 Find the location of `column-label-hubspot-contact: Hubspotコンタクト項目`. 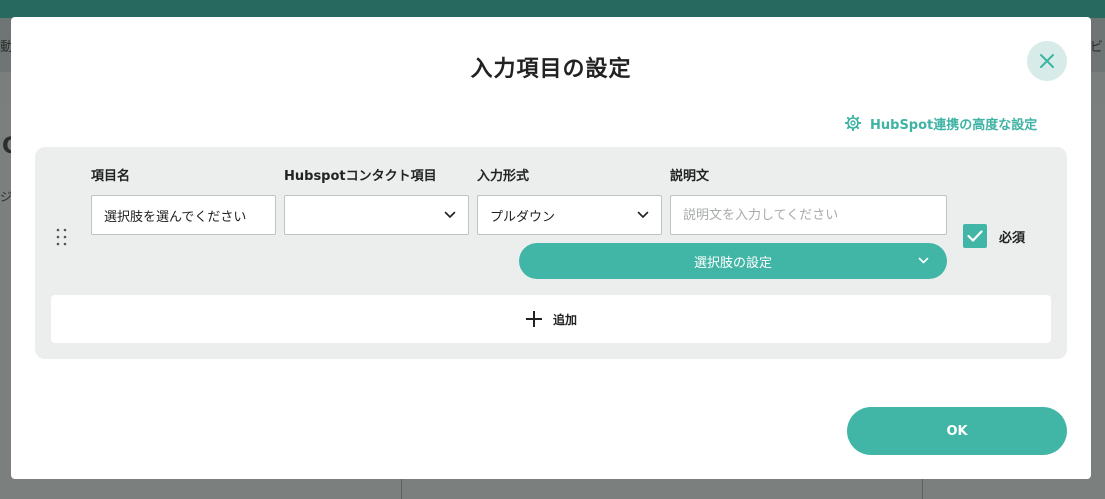

column-label-hubspot-contact: Hubspotコンタクト項目 is located at coordinates (360, 176).